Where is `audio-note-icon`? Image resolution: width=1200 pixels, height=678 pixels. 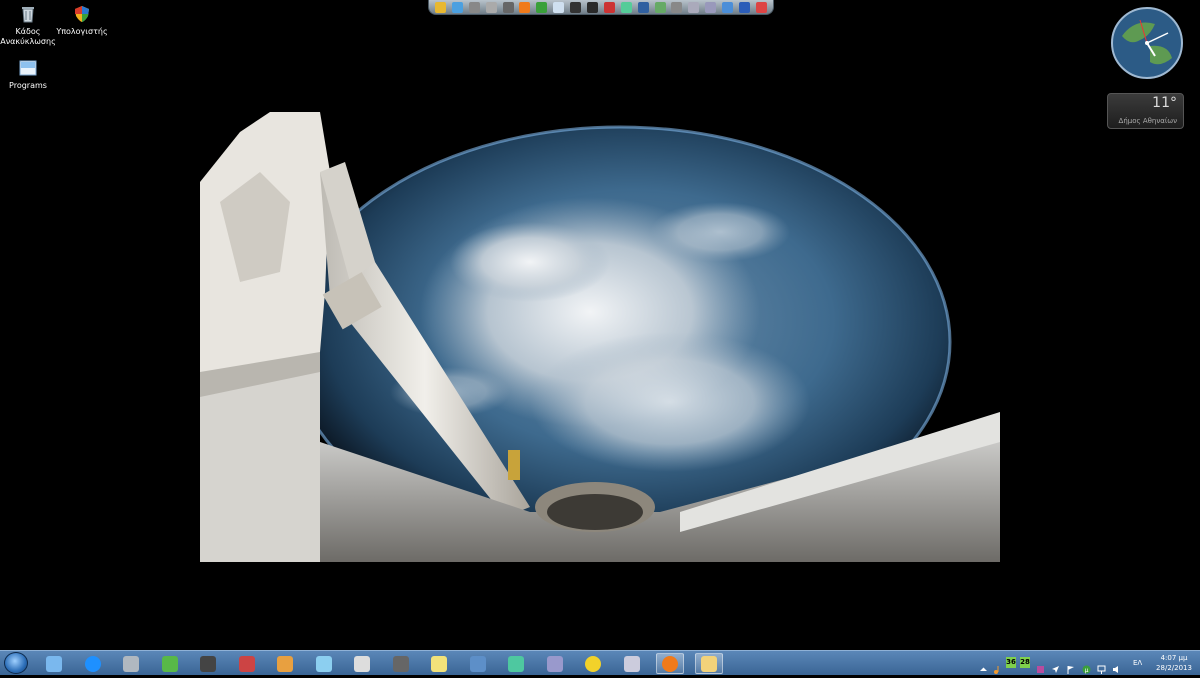 audio-note-icon is located at coordinates (997, 666).